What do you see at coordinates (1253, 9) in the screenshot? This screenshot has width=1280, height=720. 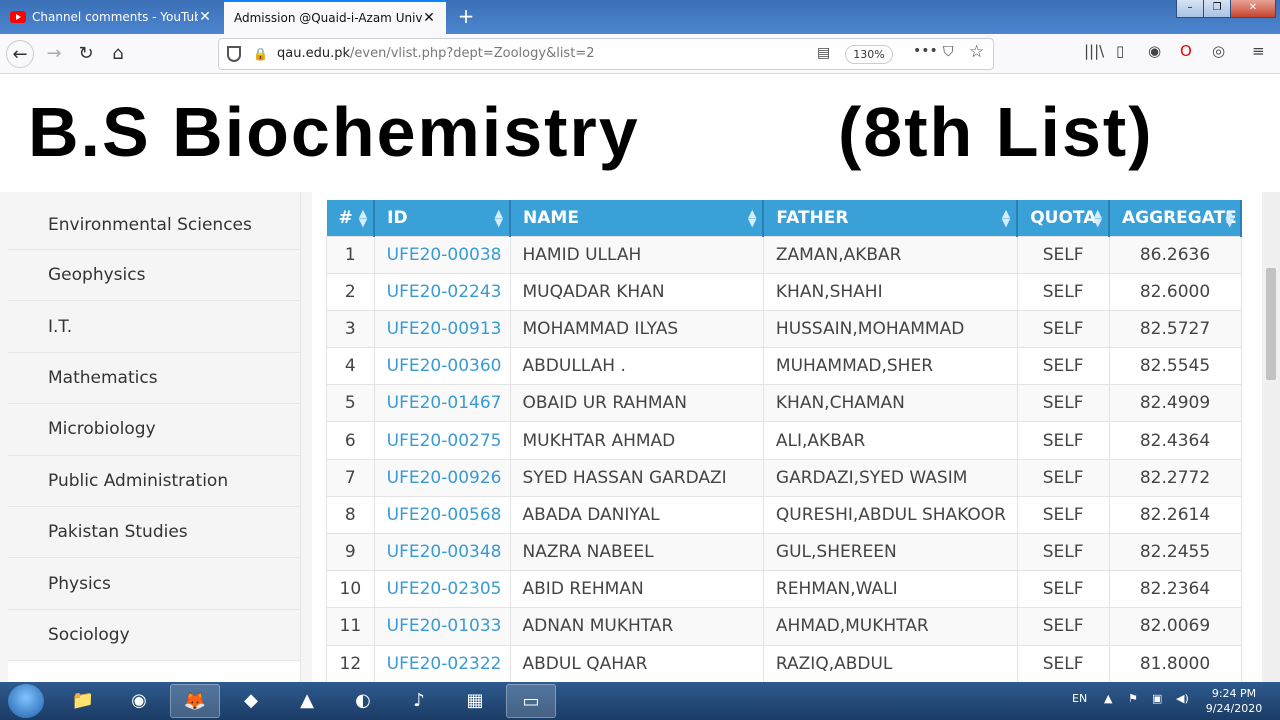 I see `window-close-icon: ✕` at bounding box center [1253, 9].